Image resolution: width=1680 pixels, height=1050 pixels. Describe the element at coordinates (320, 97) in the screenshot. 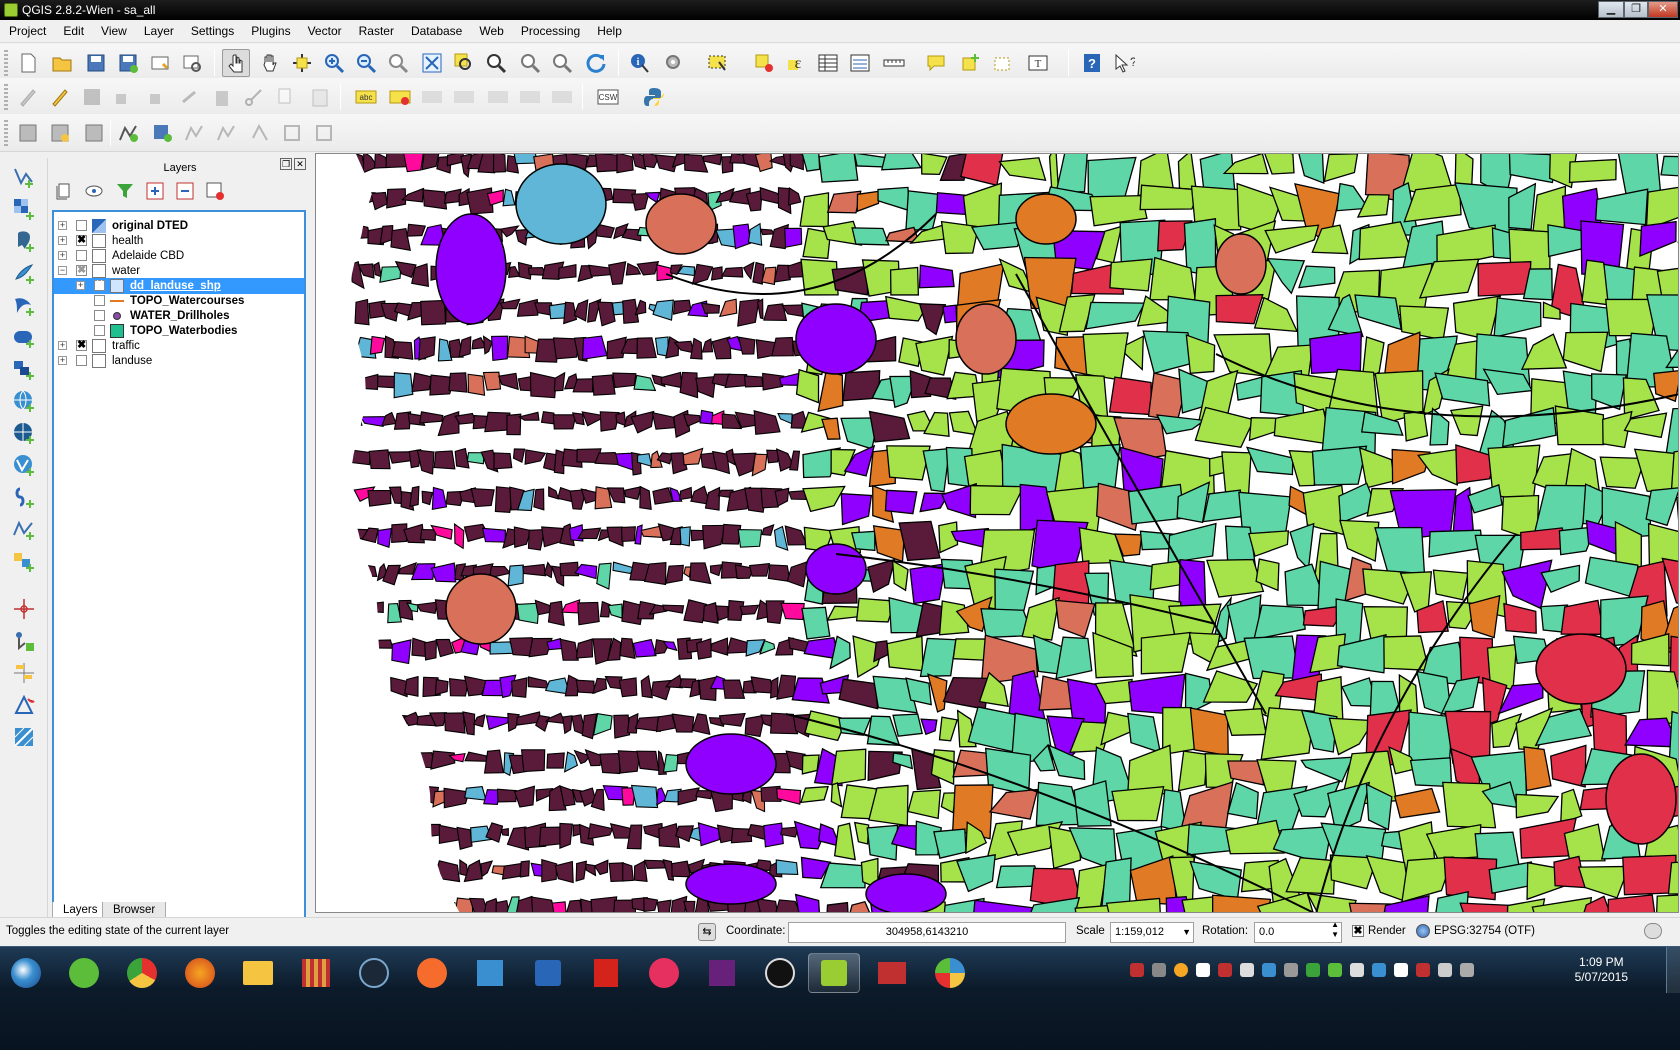

I see `paste-features-icon` at that location.